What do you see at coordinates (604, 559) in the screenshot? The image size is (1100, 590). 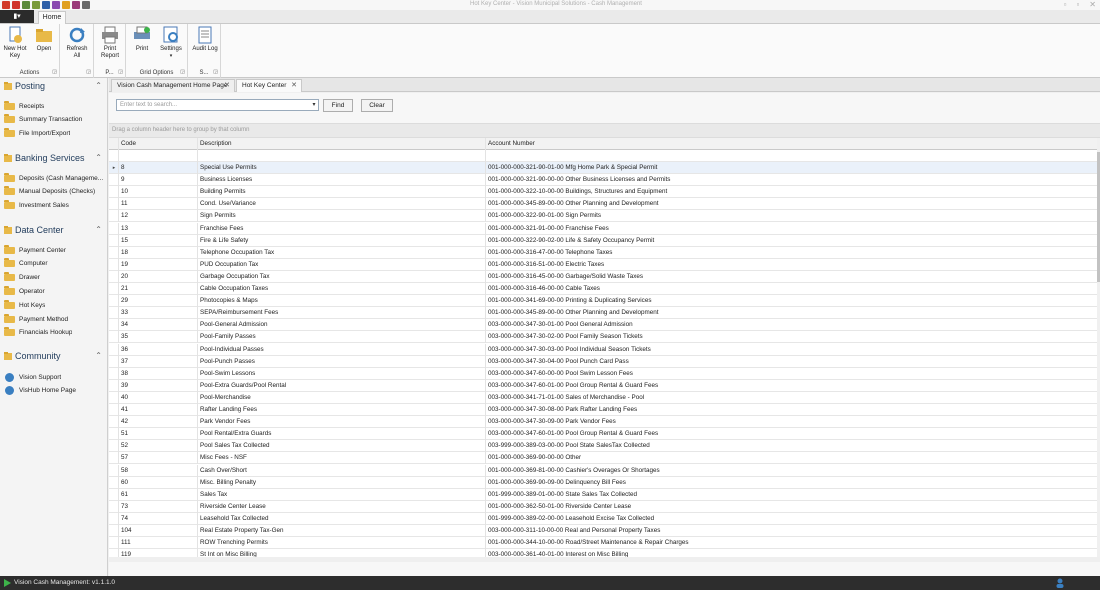 I see `horizontal-scrollbar` at bounding box center [604, 559].